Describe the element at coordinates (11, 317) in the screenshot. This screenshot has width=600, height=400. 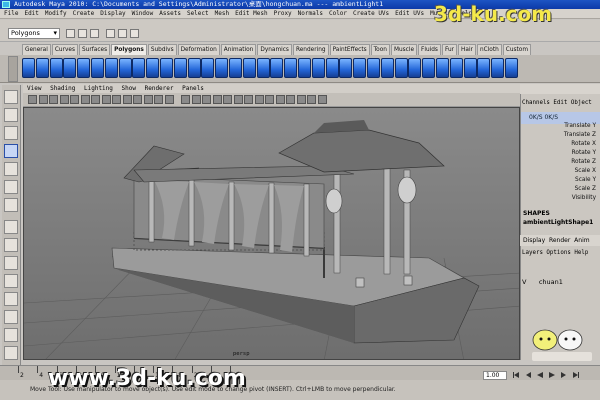
I see `outliner-layout-icon` at that location.